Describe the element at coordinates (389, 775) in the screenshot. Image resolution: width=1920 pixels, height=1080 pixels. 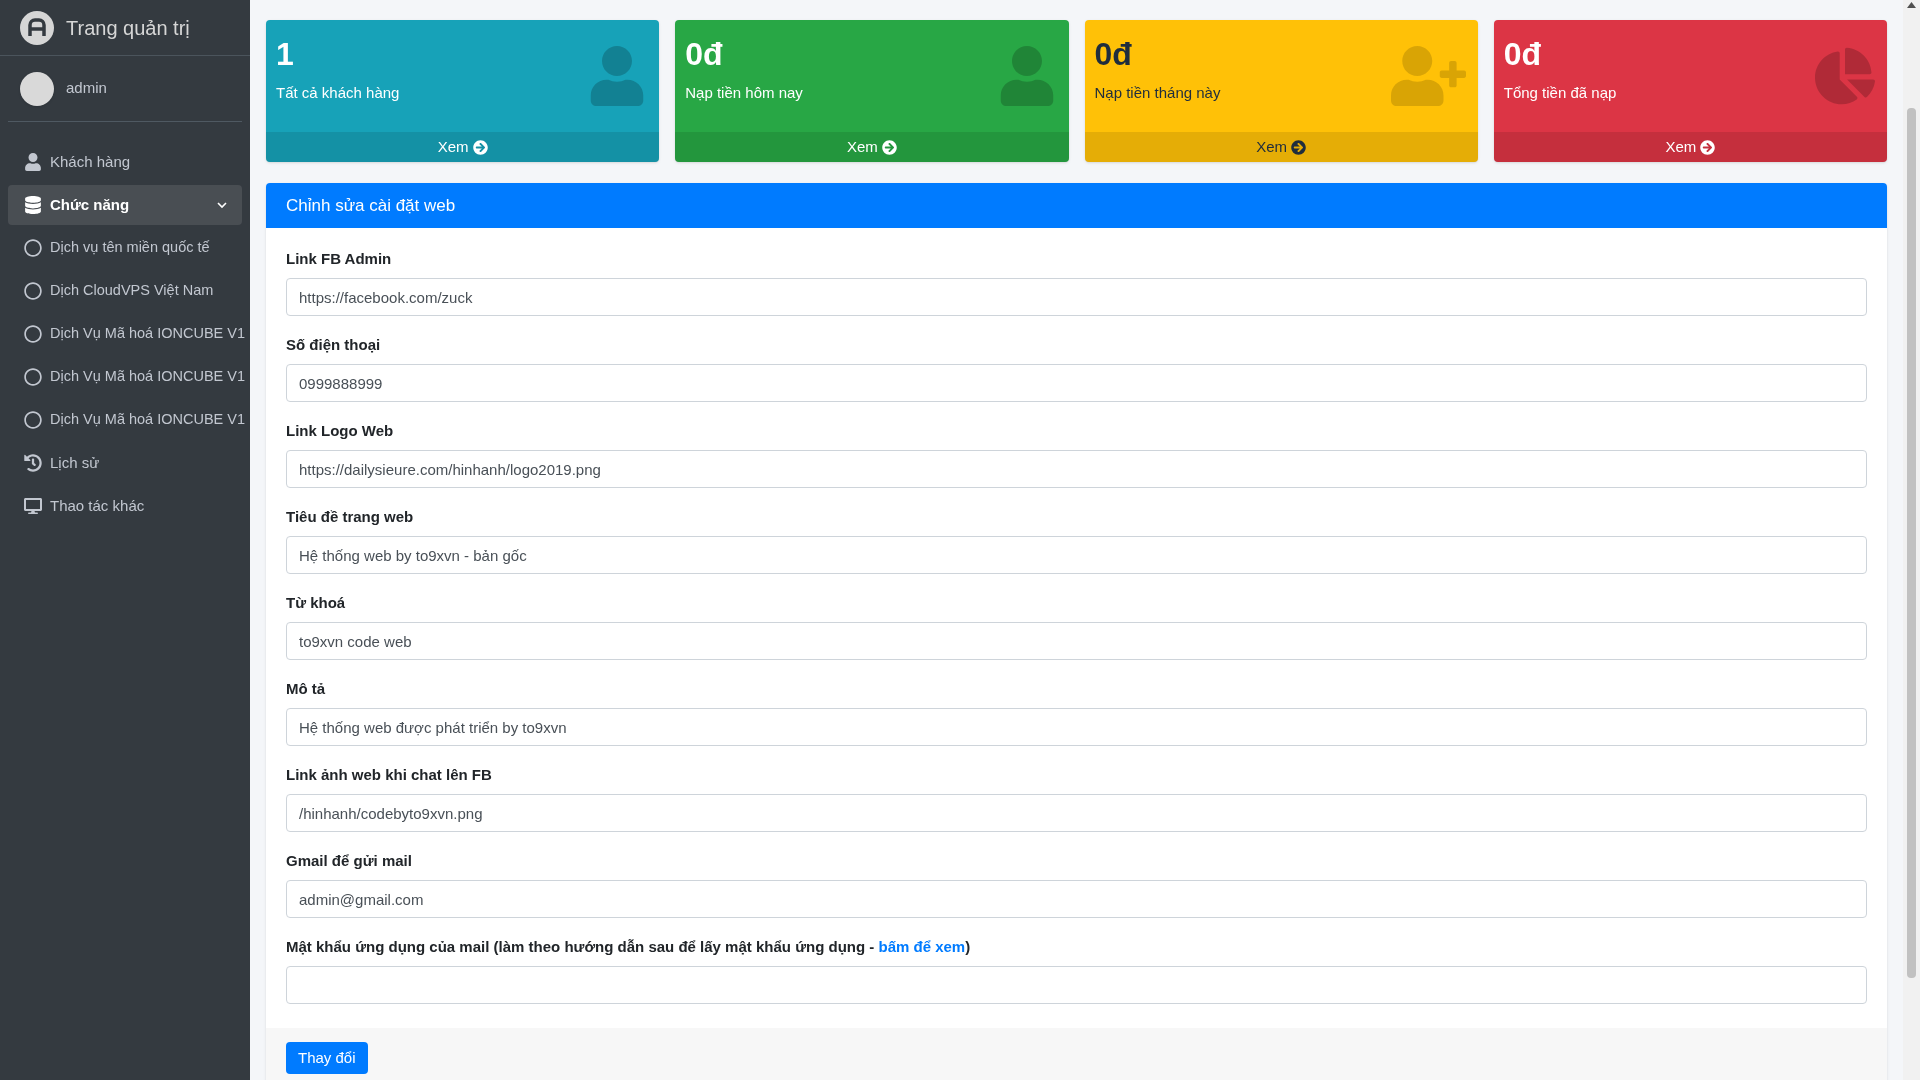
I see `field-label: Link ảnh web khi chat lên FB` at that location.